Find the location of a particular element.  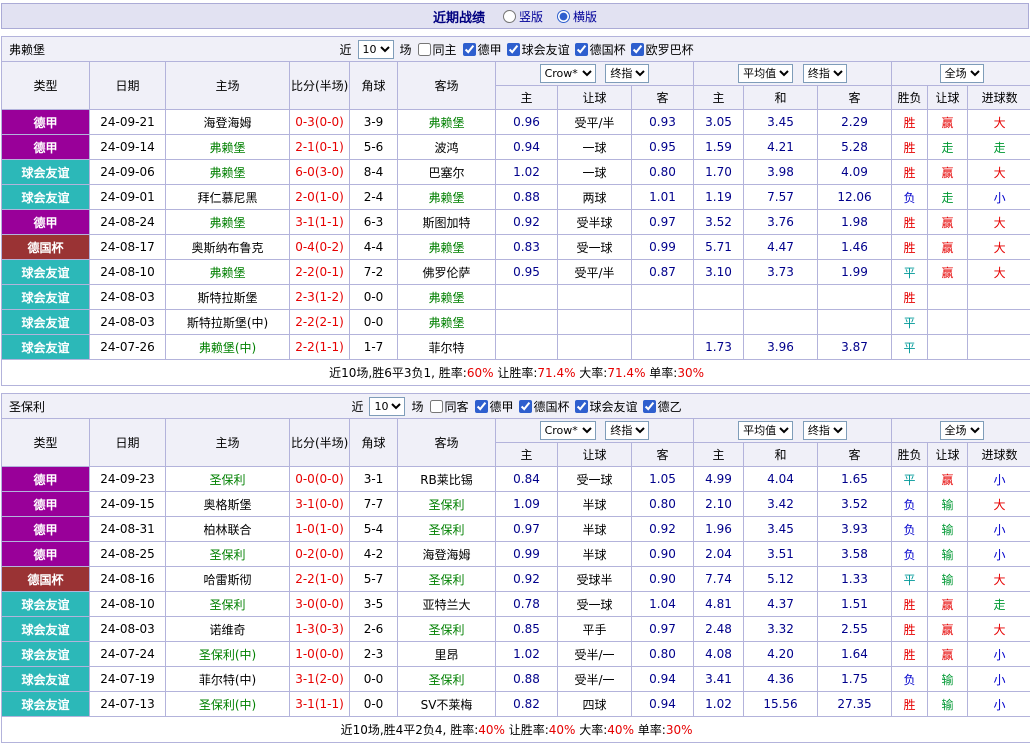

result-outcome: 负 is located at coordinates (910, 197).